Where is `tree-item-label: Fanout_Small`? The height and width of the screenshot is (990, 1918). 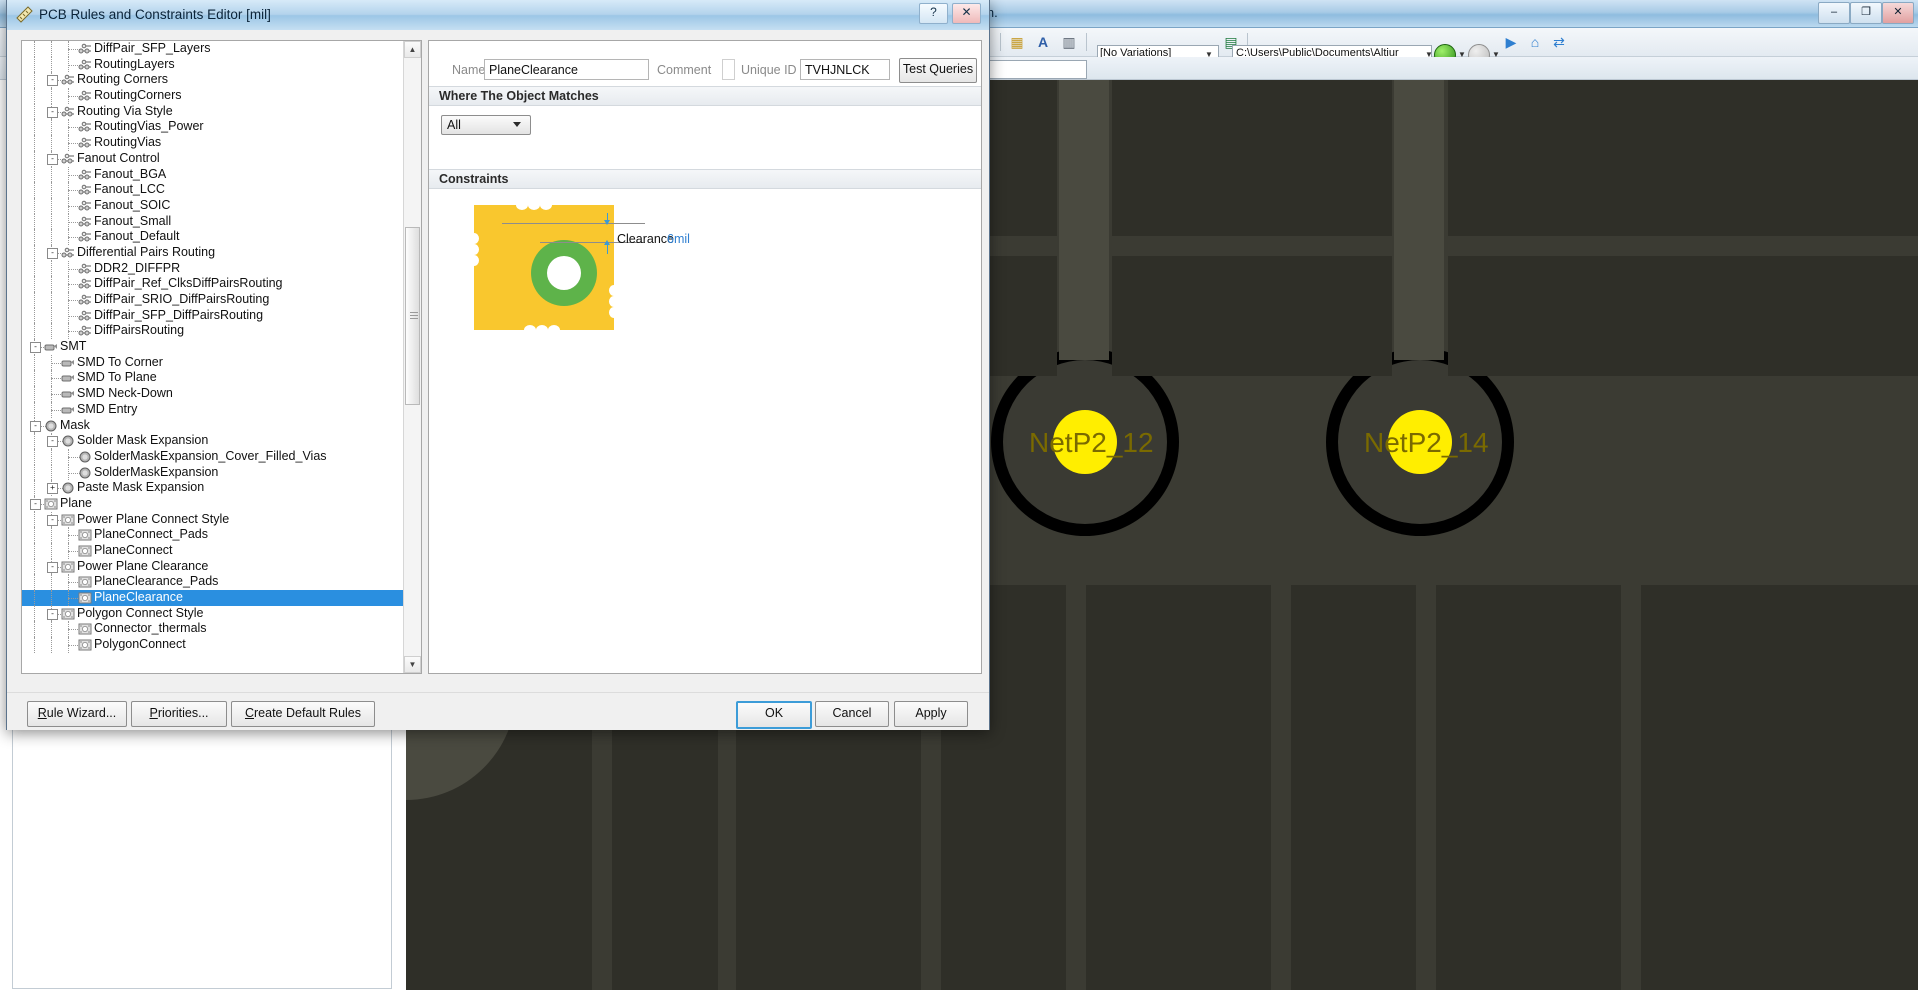 tree-item-label: Fanout_Small is located at coordinates (133, 220).